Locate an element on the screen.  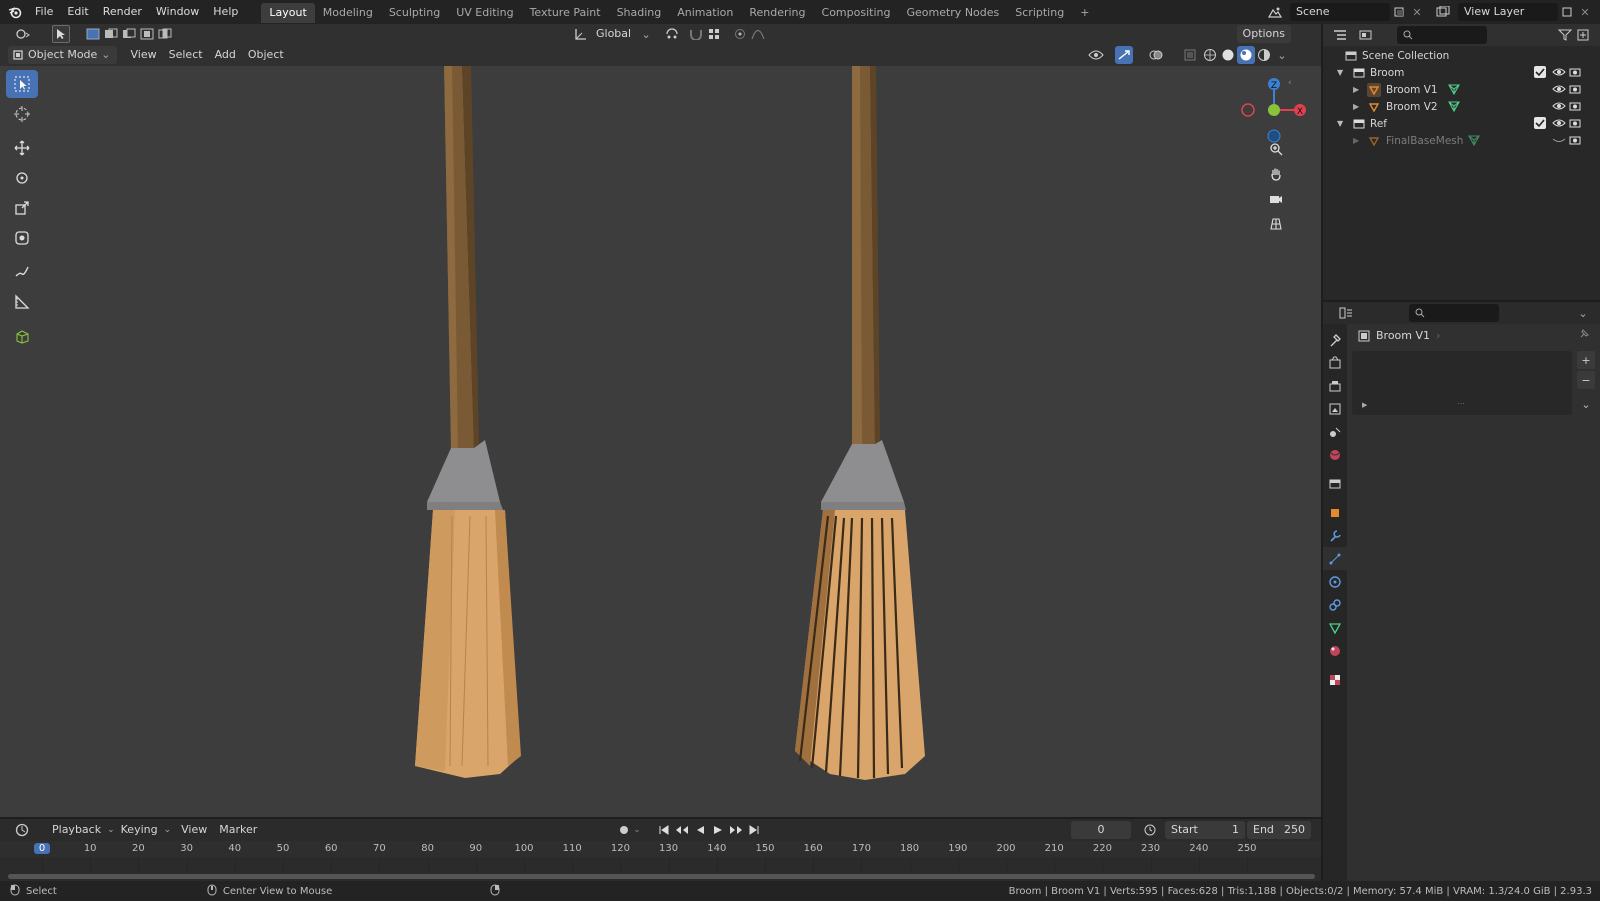
menu-window: Window is located at coordinates (177, 12).